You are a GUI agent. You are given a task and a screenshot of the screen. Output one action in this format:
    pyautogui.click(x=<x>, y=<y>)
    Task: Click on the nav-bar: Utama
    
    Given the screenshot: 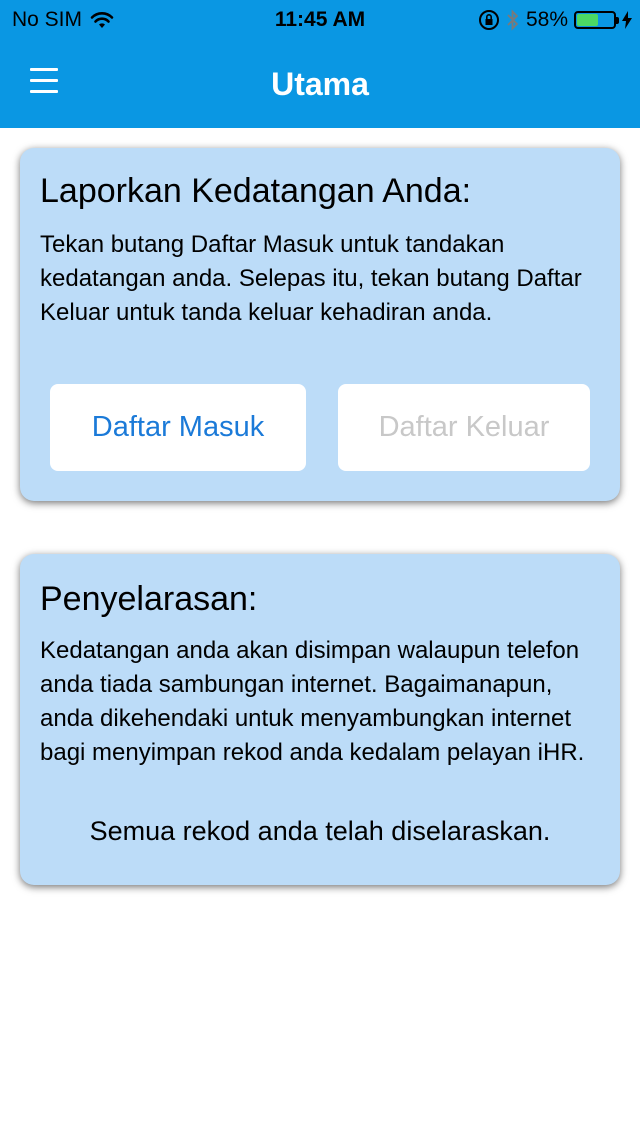 What is the action you would take?
    pyautogui.click(x=320, y=84)
    